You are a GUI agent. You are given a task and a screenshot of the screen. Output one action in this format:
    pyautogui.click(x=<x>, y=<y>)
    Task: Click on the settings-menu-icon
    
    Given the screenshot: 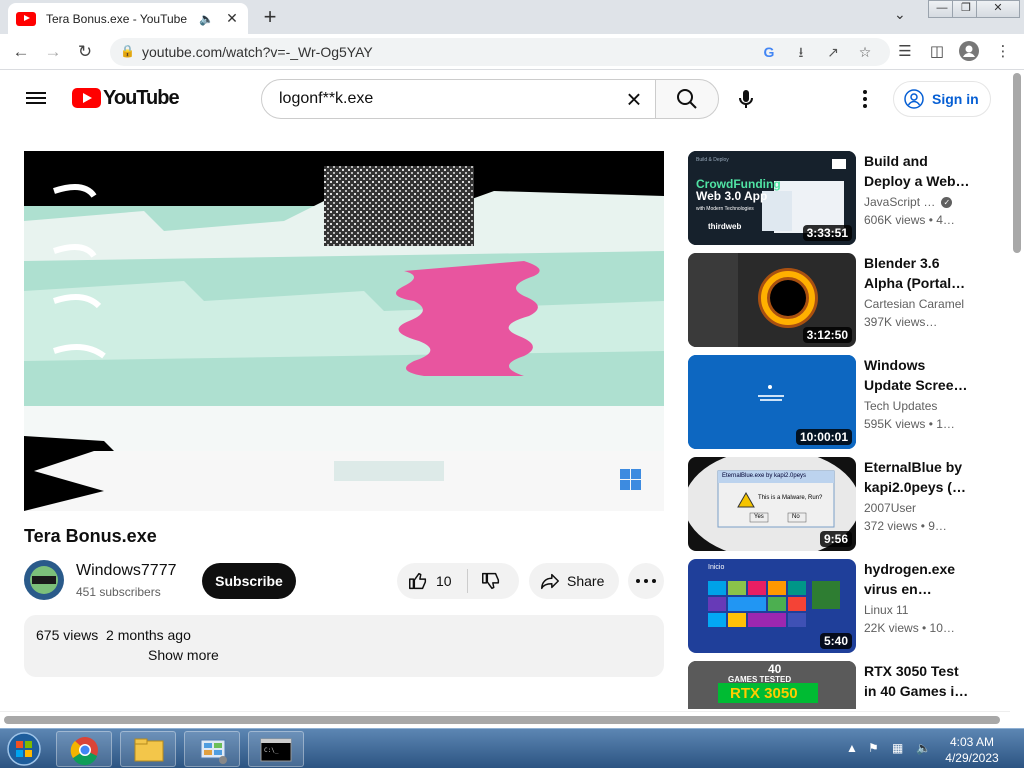 What is the action you would take?
    pyautogui.click(x=865, y=99)
    